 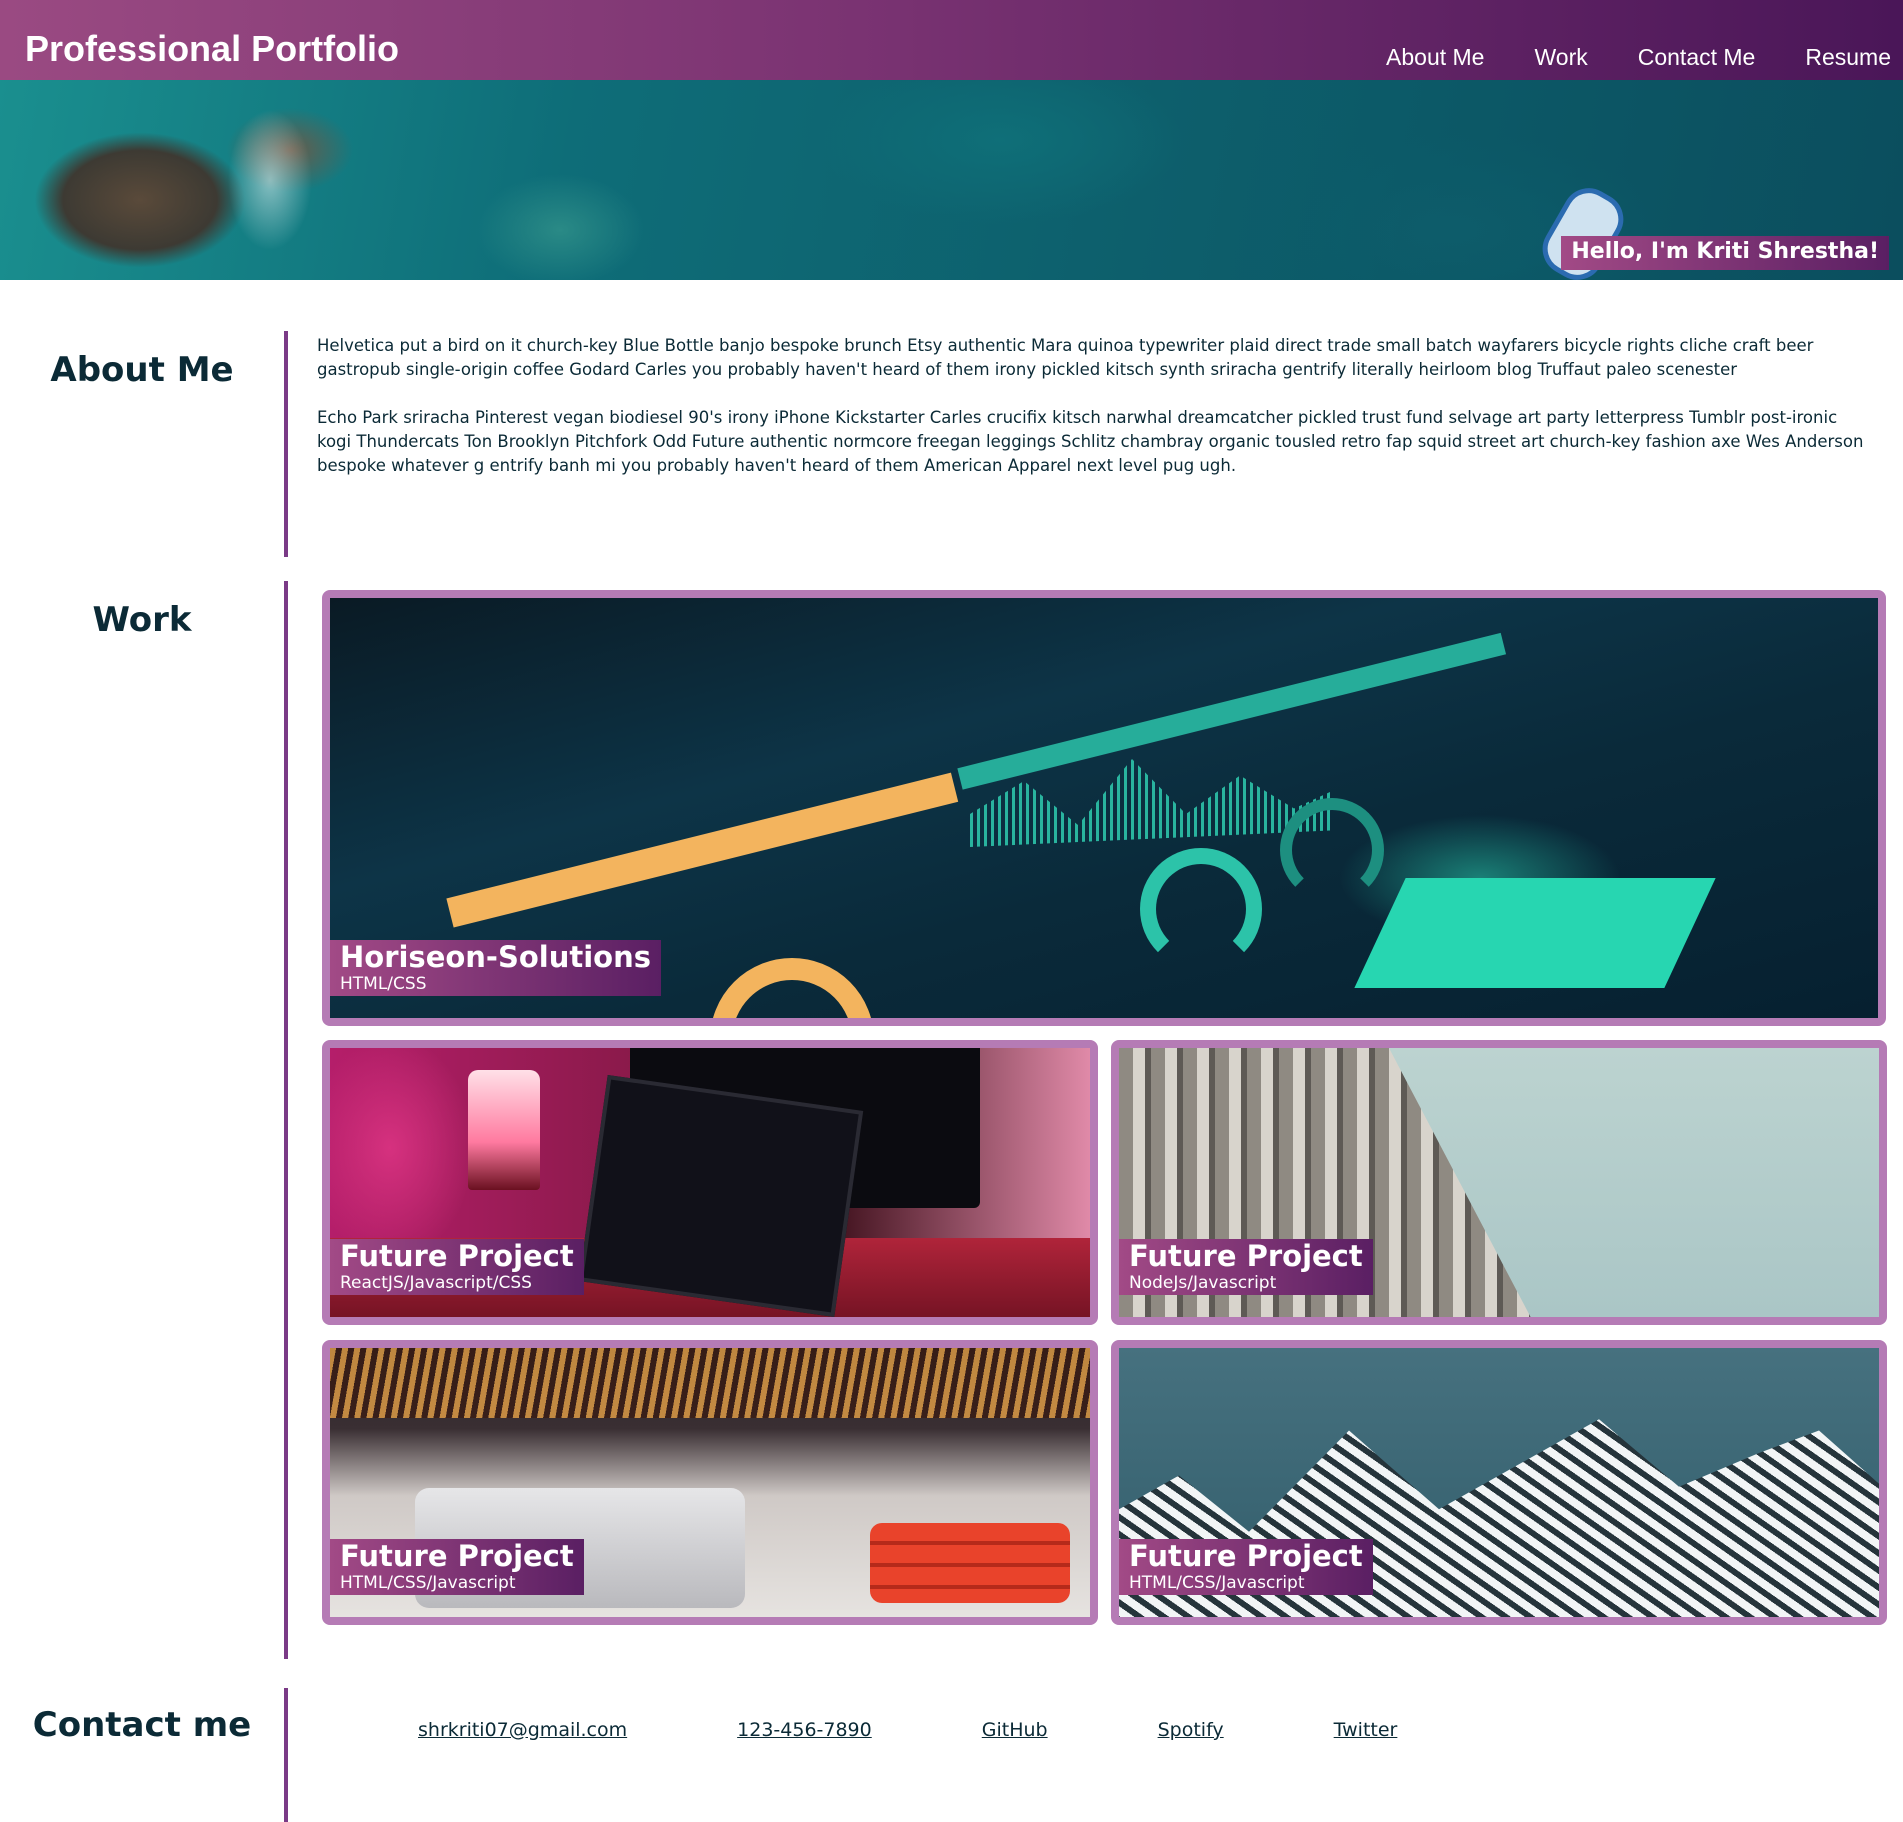 I want to click on project-tech: ReactJS/Javascript/CSS, so click(x=436, y=1283).